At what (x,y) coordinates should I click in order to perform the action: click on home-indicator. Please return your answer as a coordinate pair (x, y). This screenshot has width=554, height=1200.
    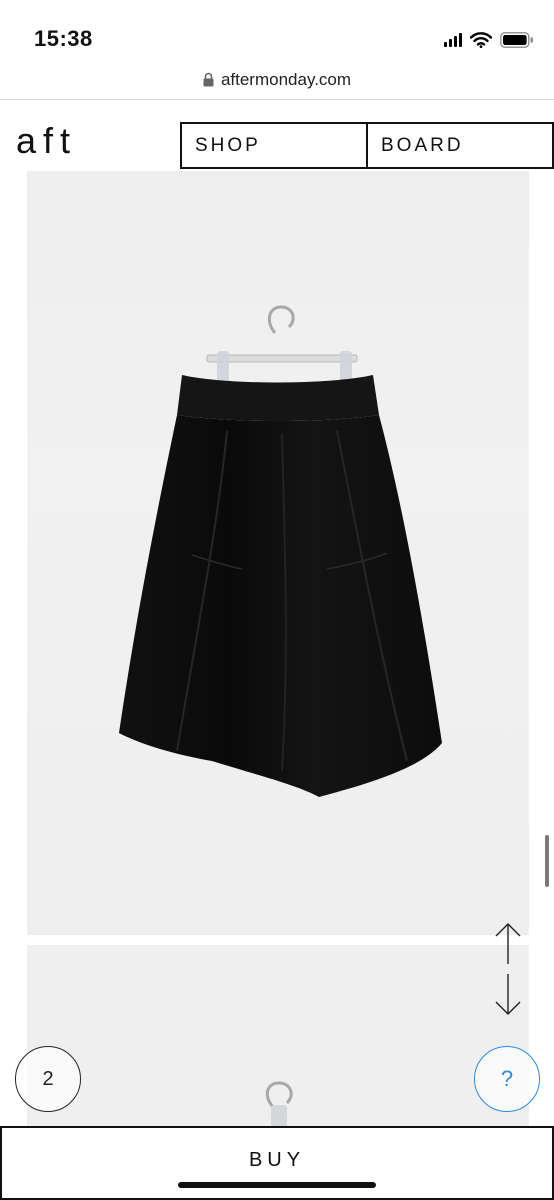
    Looking at the image, I should click on (277, 1185).